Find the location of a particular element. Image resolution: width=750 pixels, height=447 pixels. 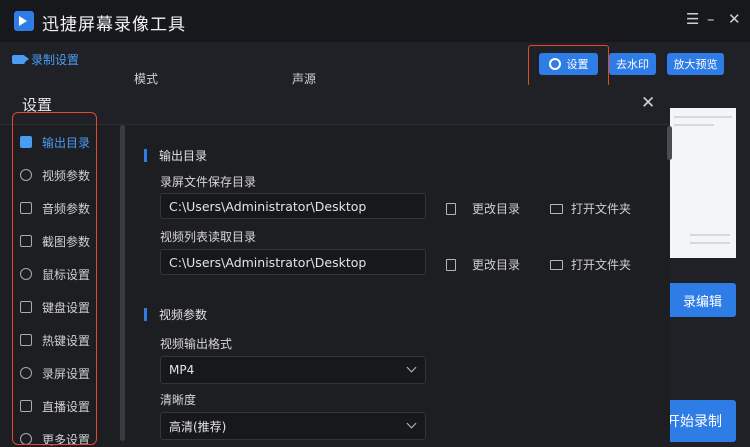

section-video-params: 视频参数 is located at coordinates (175, 314).